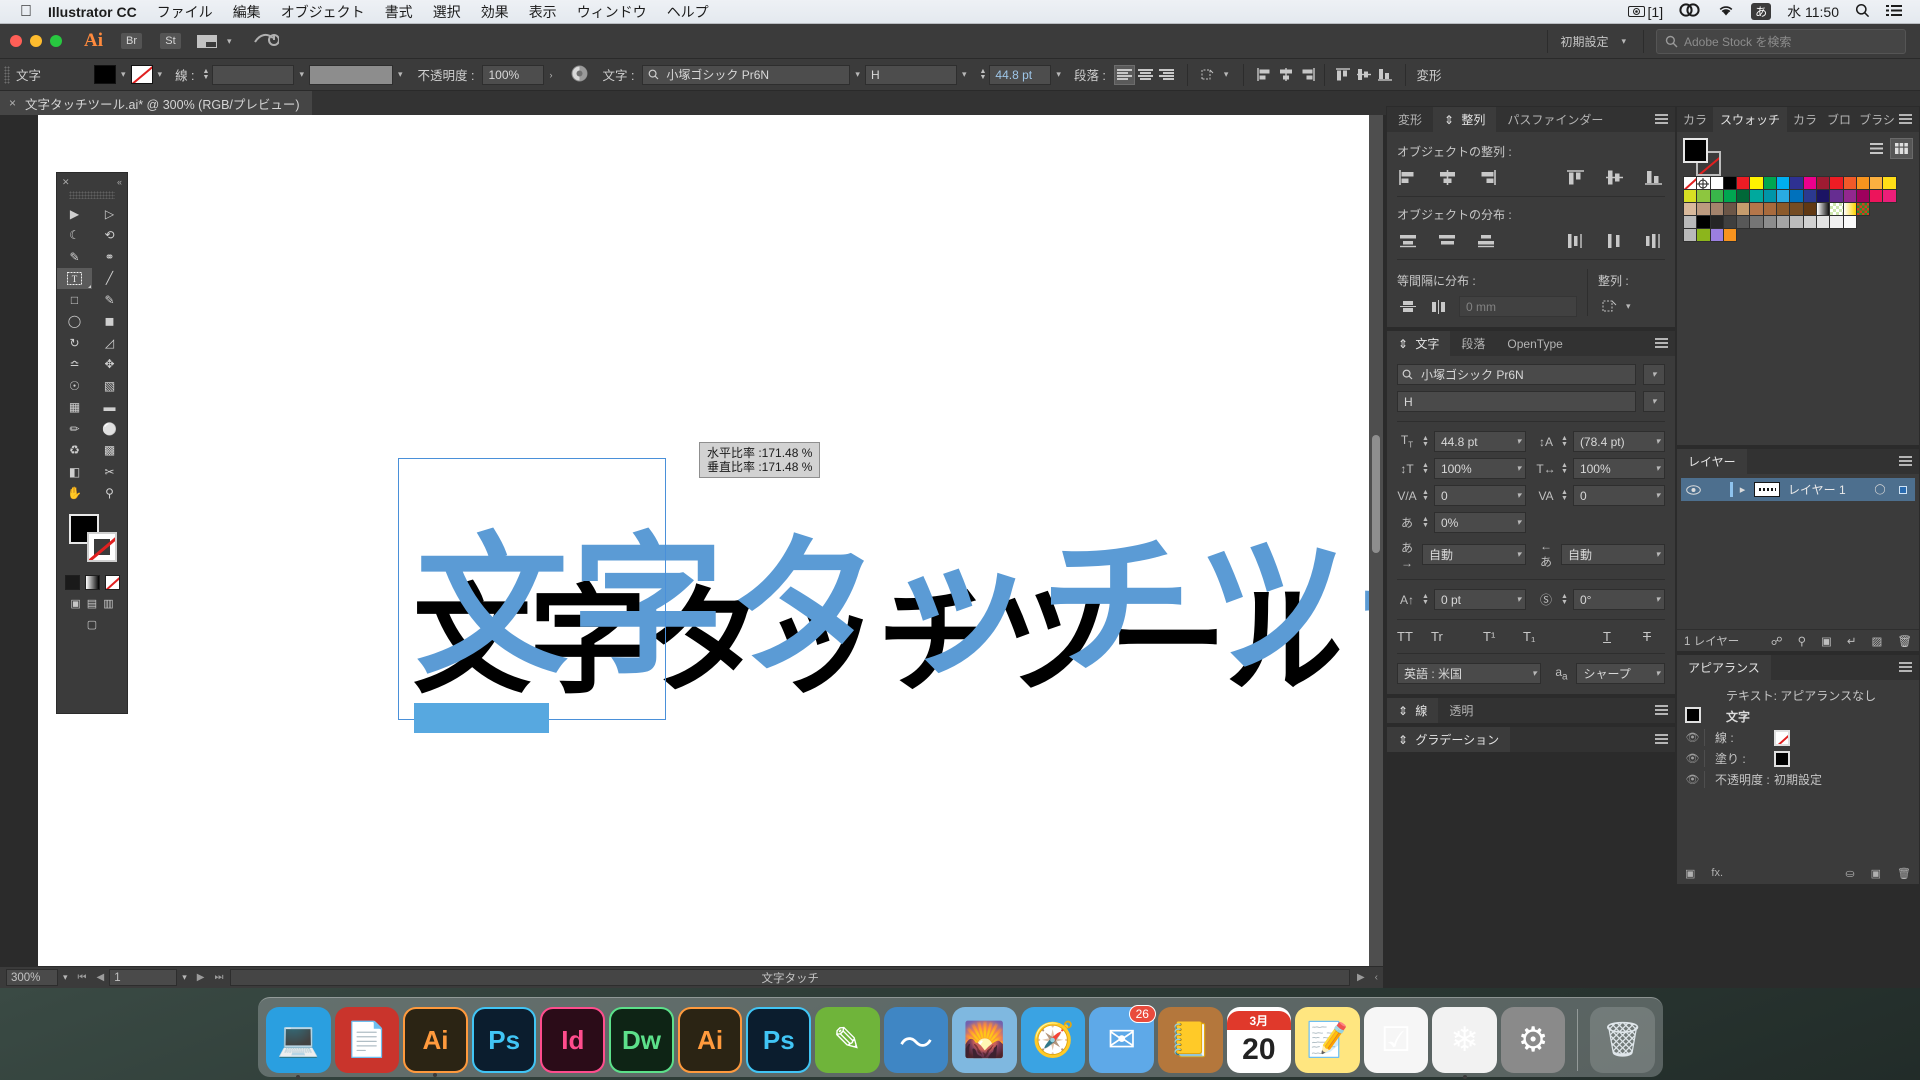 The width and height of the screenshot is (1920, 1080). What do you see at coordinates (1894, 12) in the screenshot?
I see `notification-center-icon` at bounding box center [1894, 12].